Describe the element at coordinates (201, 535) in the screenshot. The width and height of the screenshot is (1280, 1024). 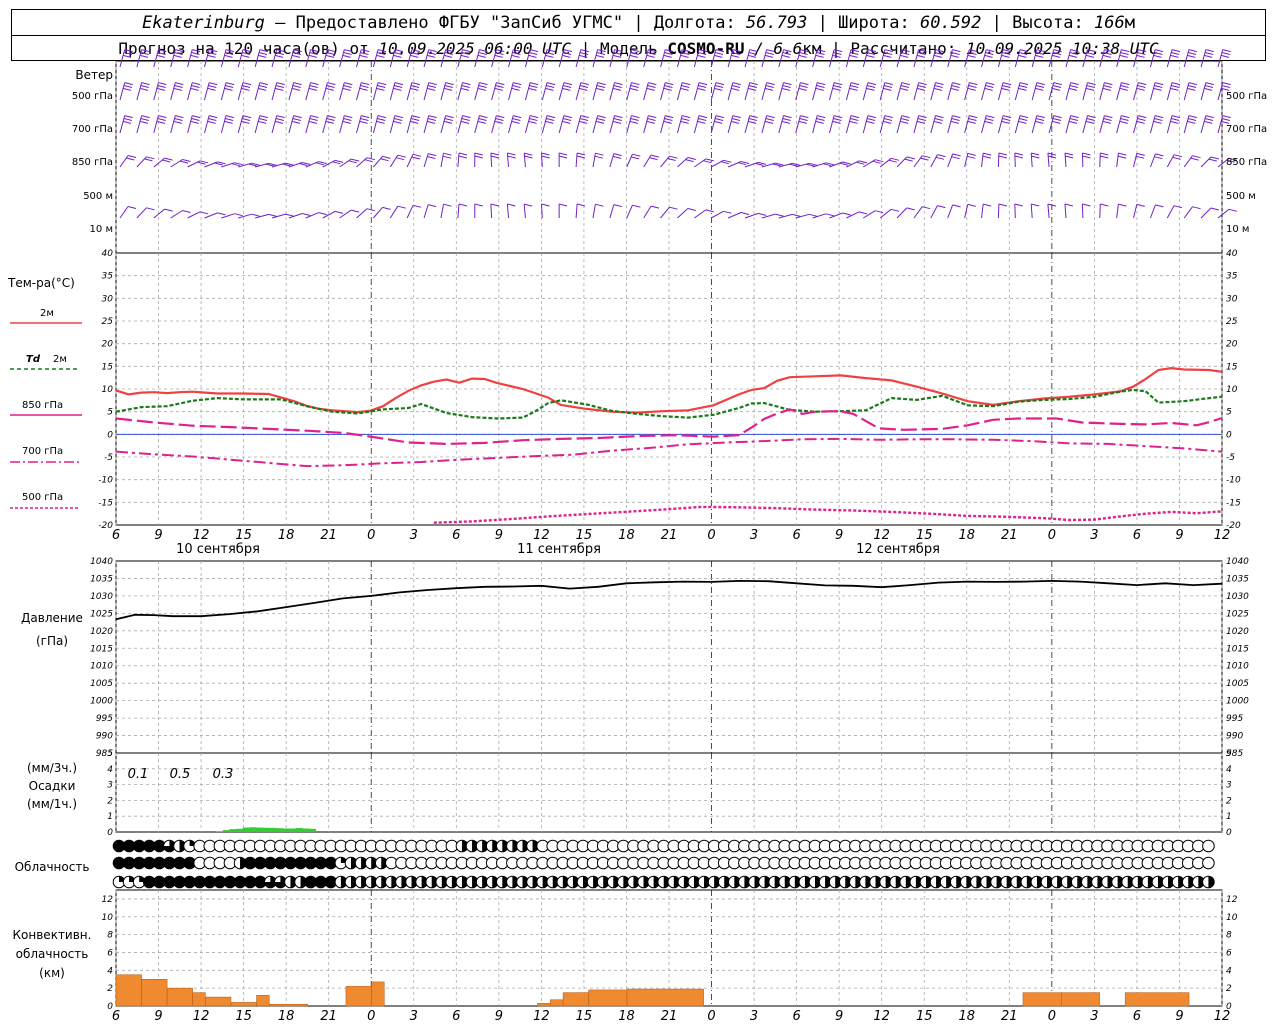
I see `hour-tick-temp-2: 12` at that location.